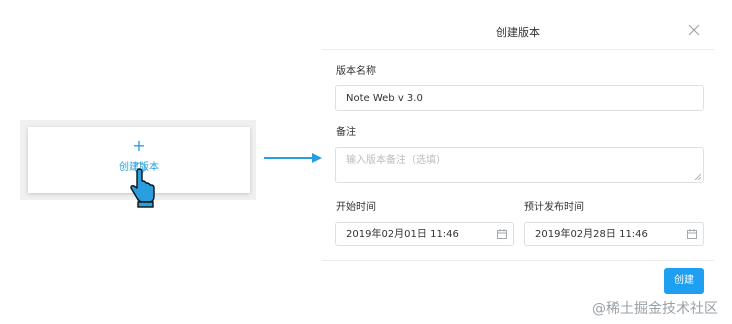 The width and height of the screenshot is (732, 324). I want to click on create-button: 创建, so click(684, 281).